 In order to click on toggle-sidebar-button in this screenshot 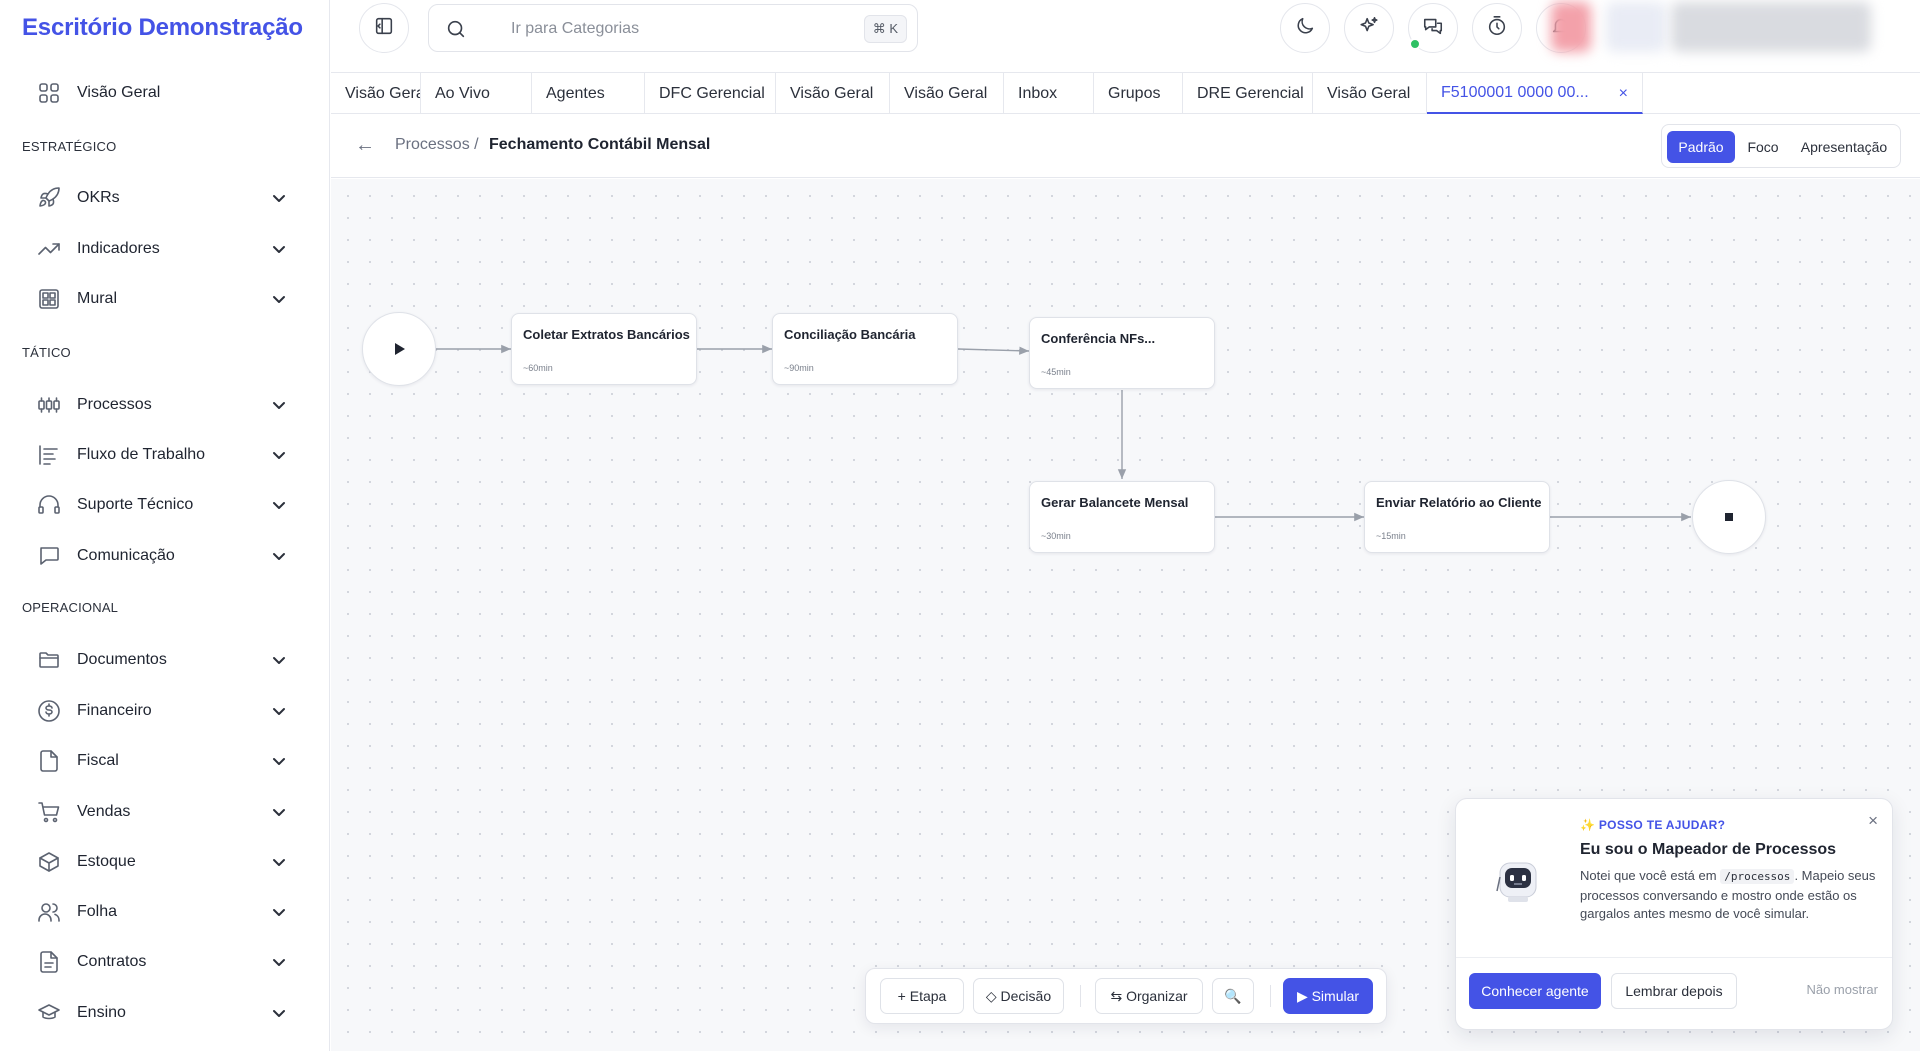, I will do `click(384, 28)`.